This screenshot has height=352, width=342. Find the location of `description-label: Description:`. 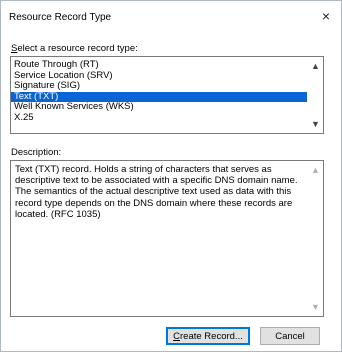

description-label: Description: is located at coordinates (36, 152).